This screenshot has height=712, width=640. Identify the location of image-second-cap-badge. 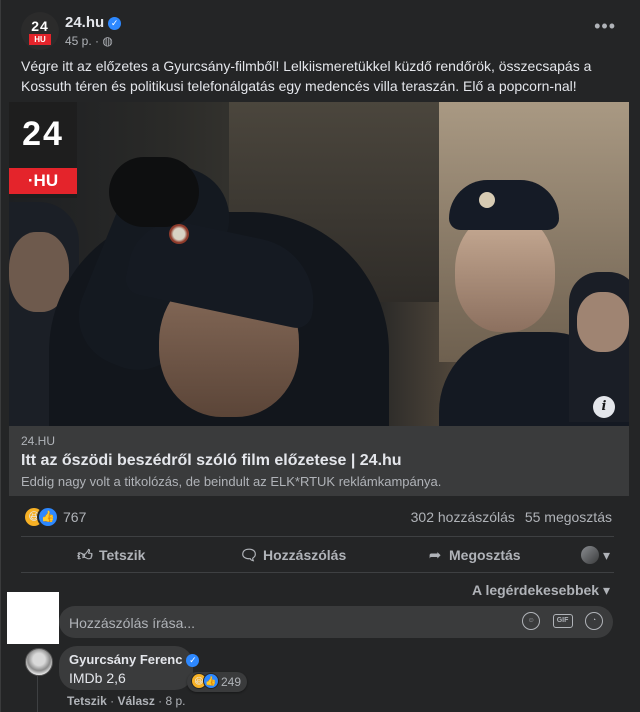
(487, 200).